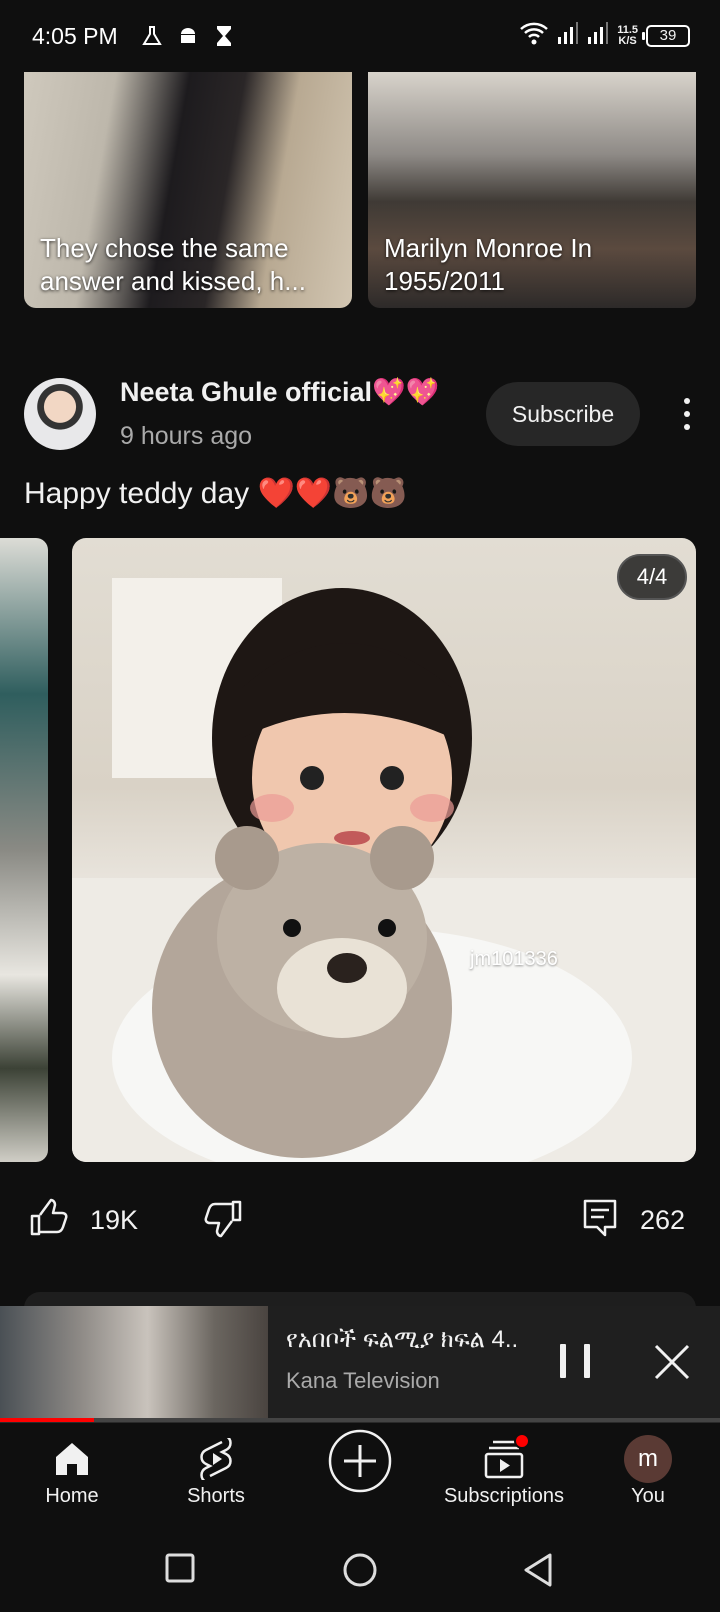 The height and width of the screenshot is (1612, 720). I want to click on recents-icon, so click(180, 1570).